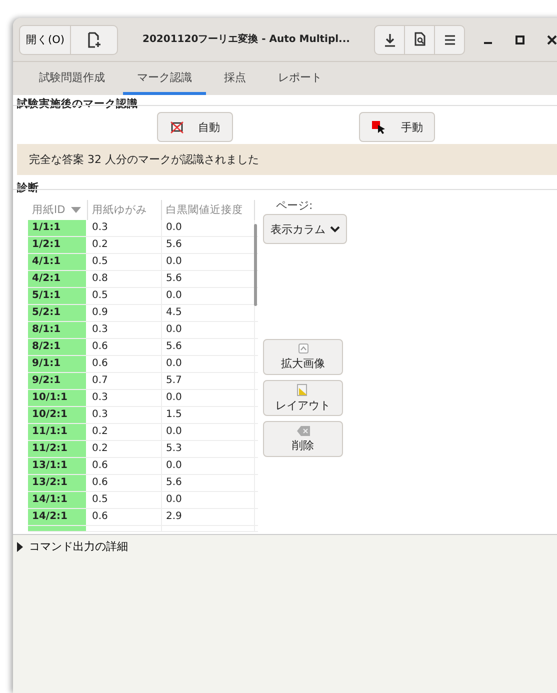  I want to click on table-cell: 1.5, so click(208, 415).